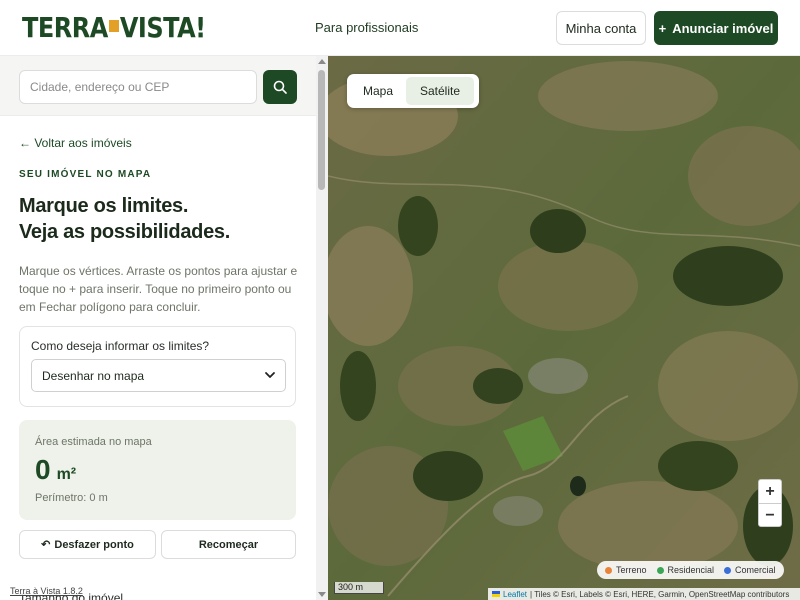  What do you see at coordinates (755, 570) in the screenshot?
I see `legend-label: Comercial` at bounding box center [755, 570].